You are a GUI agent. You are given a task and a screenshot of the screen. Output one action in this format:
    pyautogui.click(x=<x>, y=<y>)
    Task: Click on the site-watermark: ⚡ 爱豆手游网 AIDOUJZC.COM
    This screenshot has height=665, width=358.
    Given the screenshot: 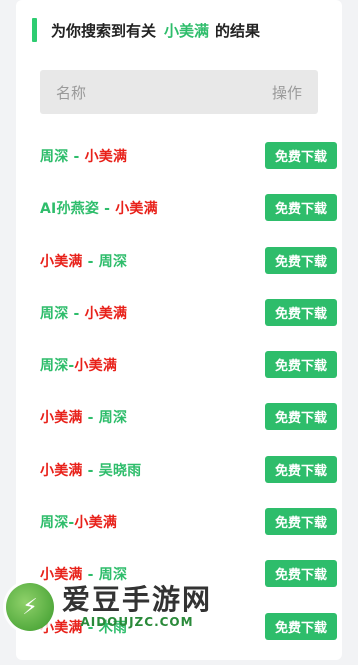 What is the action you would take?
    pyautogui.click(x=131, y=607)
    